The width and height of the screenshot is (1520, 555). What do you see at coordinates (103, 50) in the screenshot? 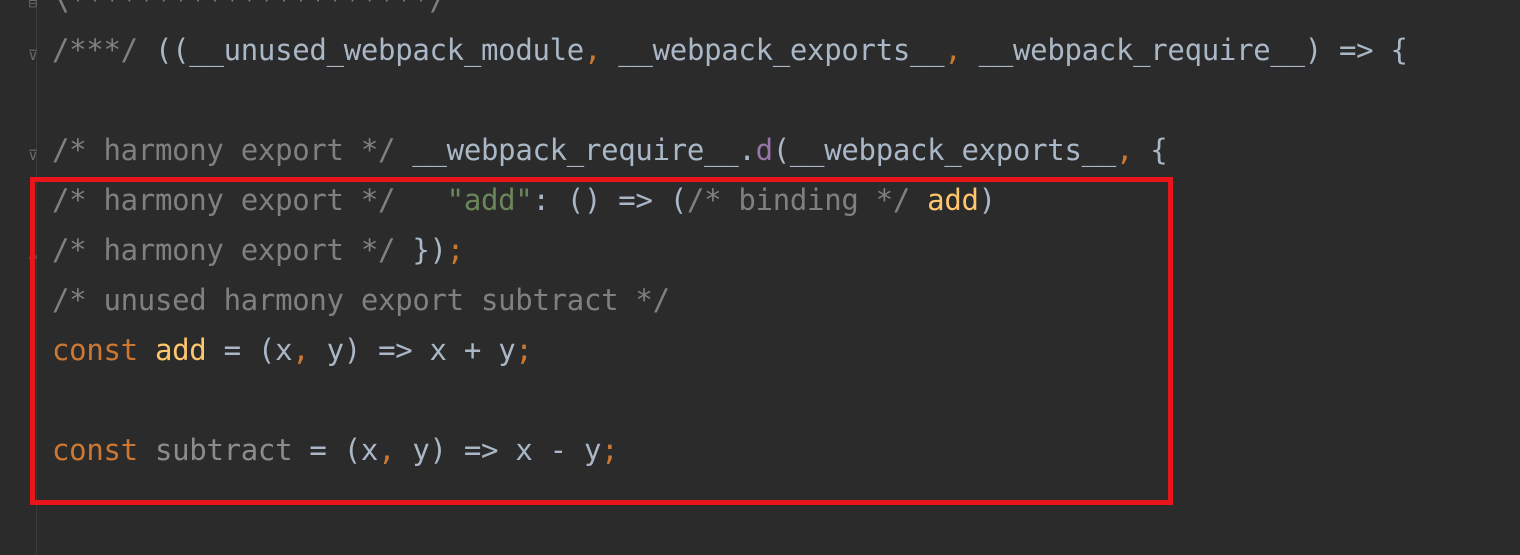
I see `code-token: /***/` at bounding box center [103, 50].